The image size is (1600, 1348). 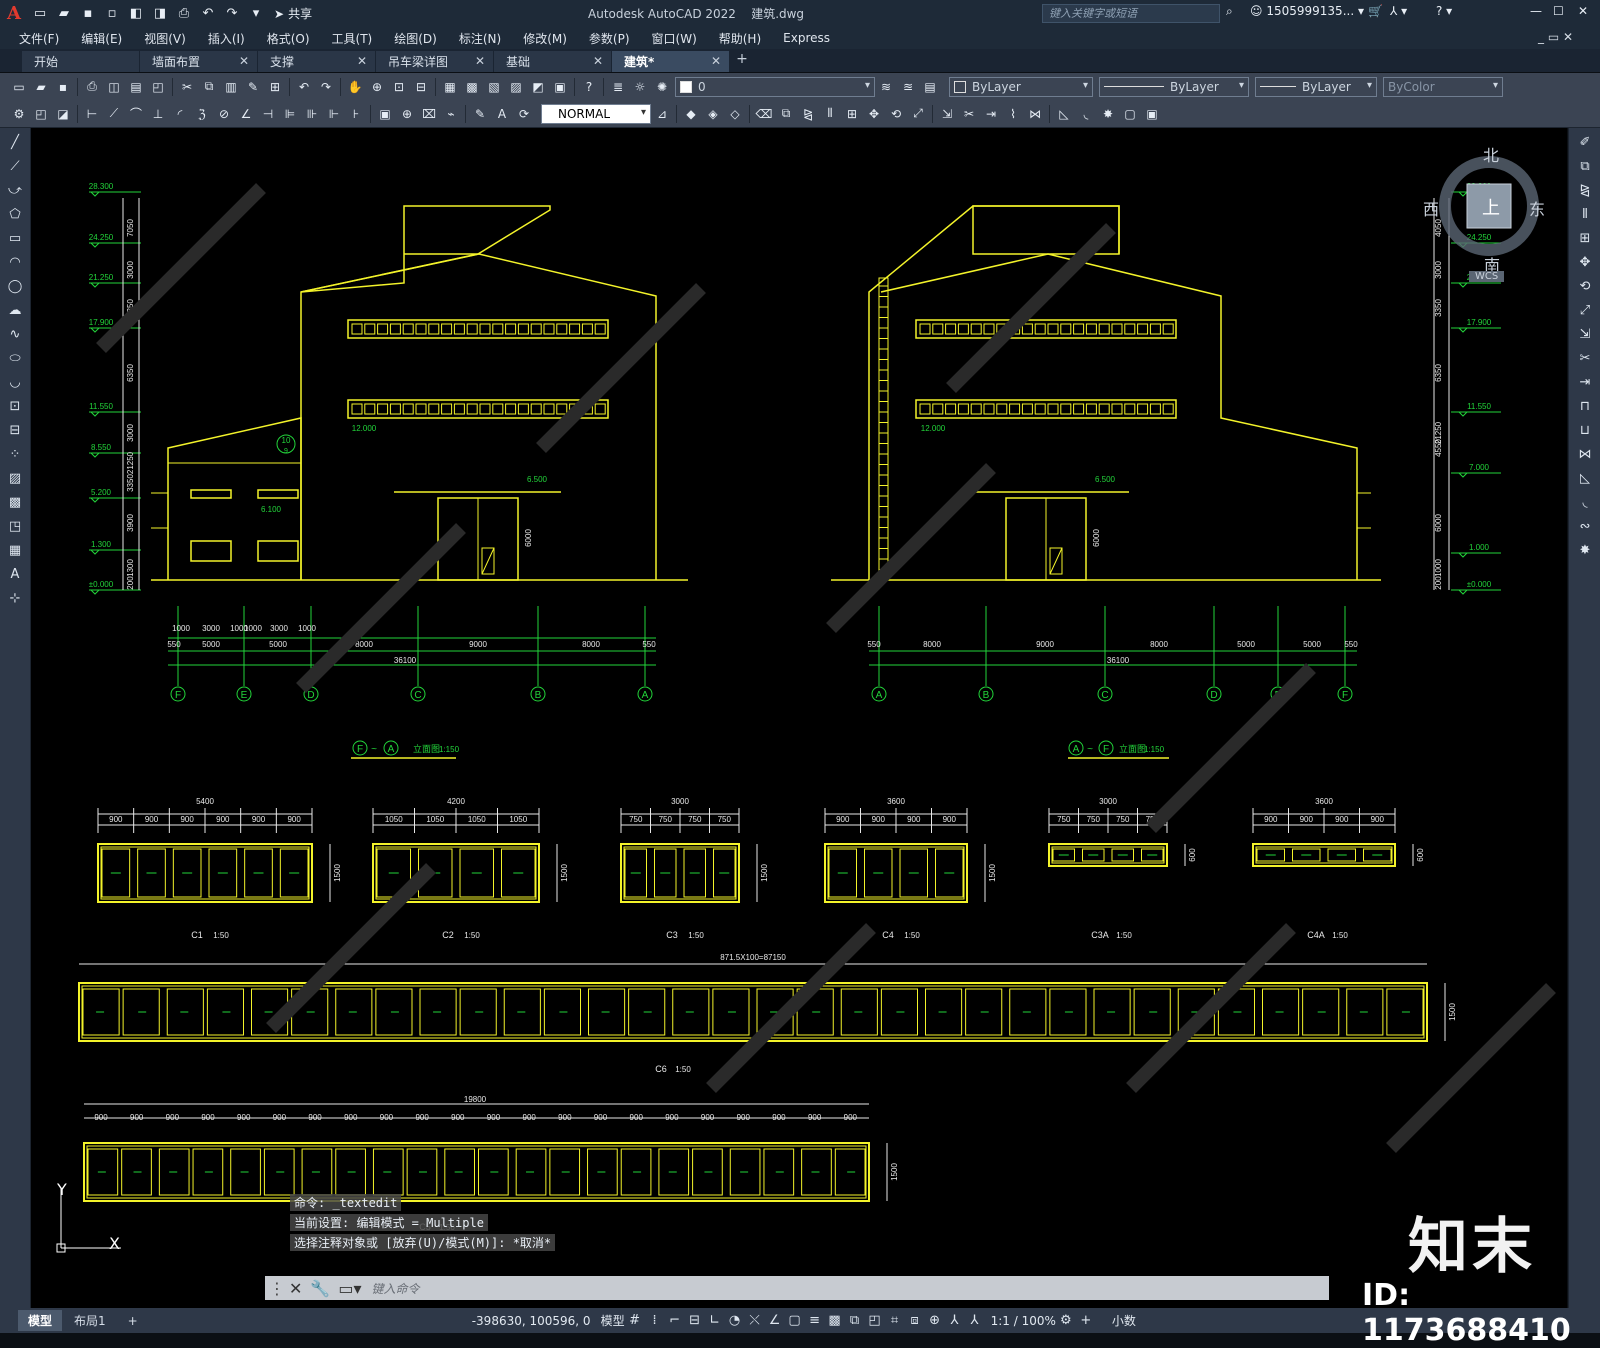 What do you see at coordinates (1316, 86) in the screenshot?
I see `lineweight-dropdown: ByLayer ▾` at bounding box center [1316, 86].